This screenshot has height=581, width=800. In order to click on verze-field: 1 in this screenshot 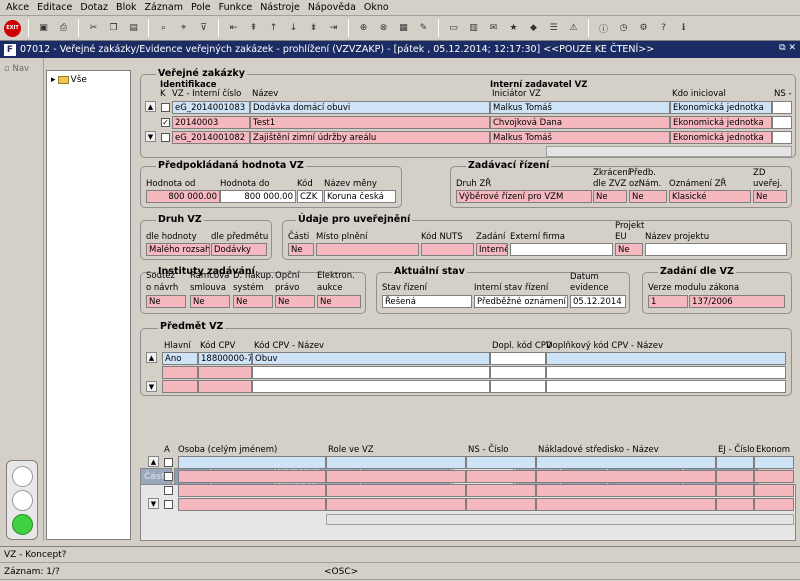, I will do `click(668, 301)`.